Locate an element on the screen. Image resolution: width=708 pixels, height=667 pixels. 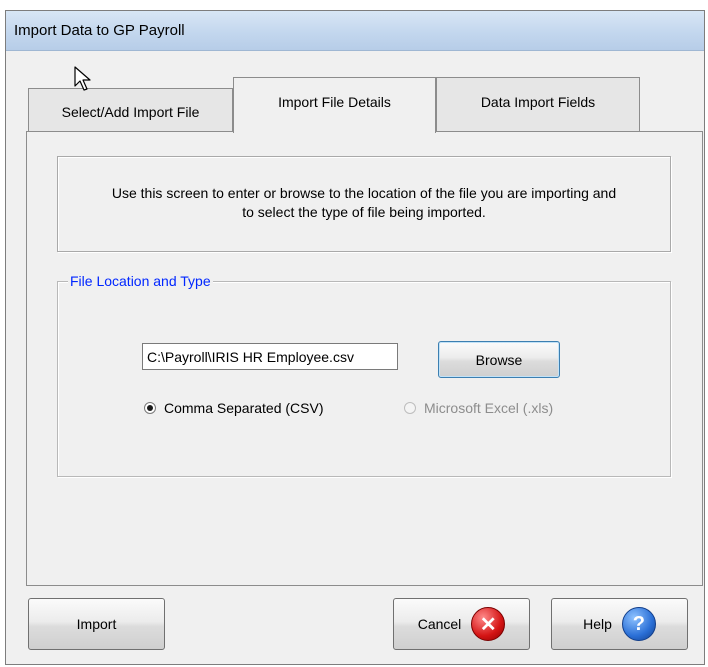
tab-label: Select/Add Import File is located at coordinates (130, 112).